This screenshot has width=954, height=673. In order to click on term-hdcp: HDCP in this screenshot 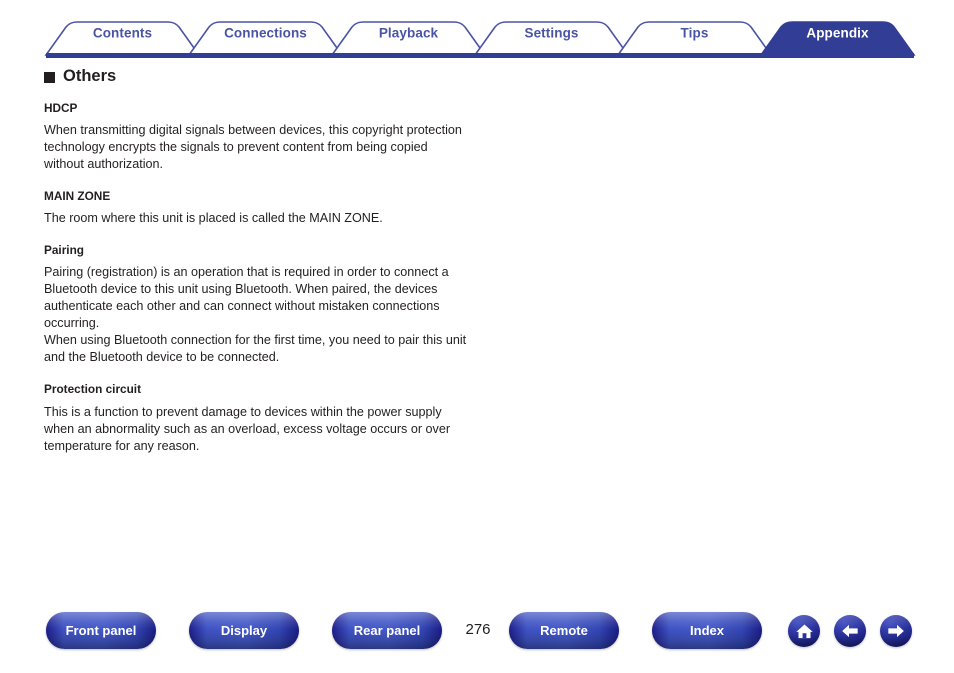, I will do `click(61, 107)`.